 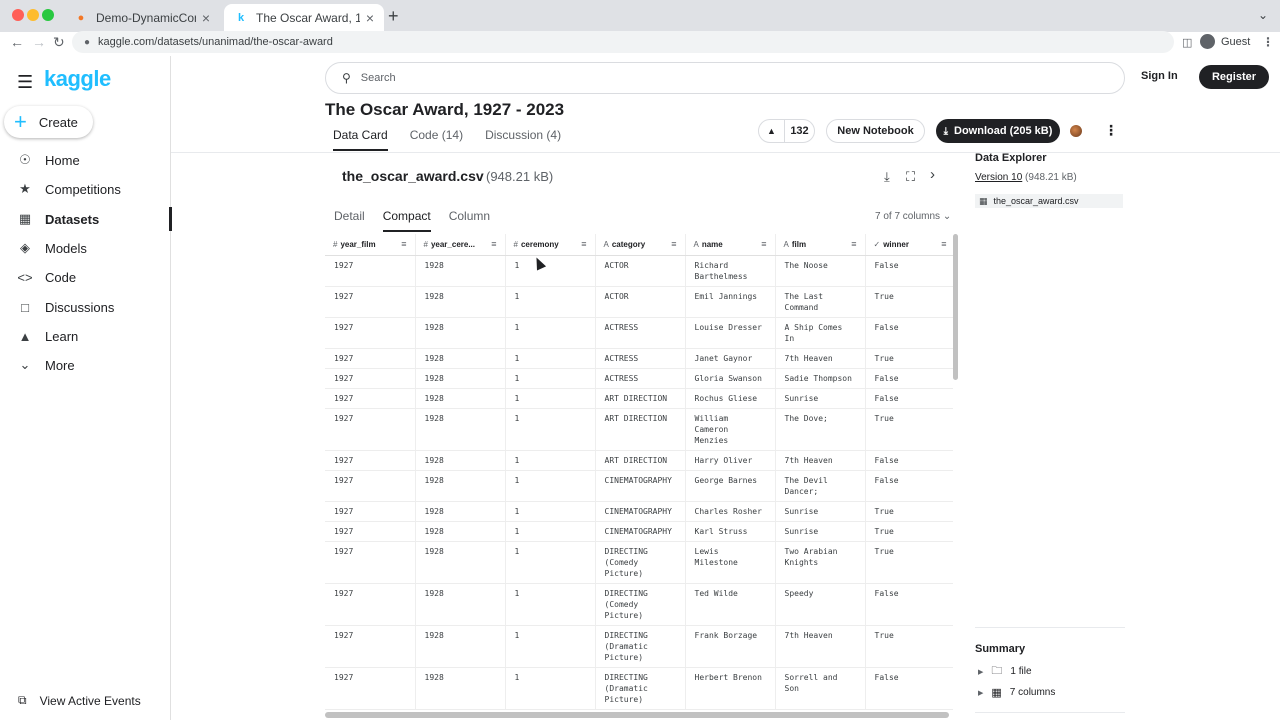 What do you see at coordinates (142, 18) in the screenshot?
I see `browser-tab-jupyter: ● Demo-DynamicContext - Jupyt ×` at bounding box center [142, 18].